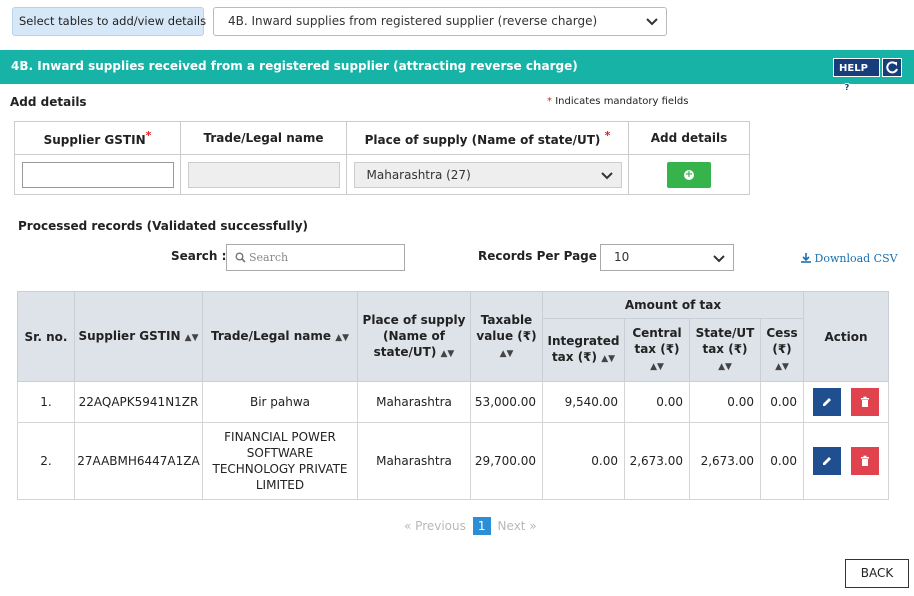  I want to click on plus-circle-icon: +, so click(689, 174).